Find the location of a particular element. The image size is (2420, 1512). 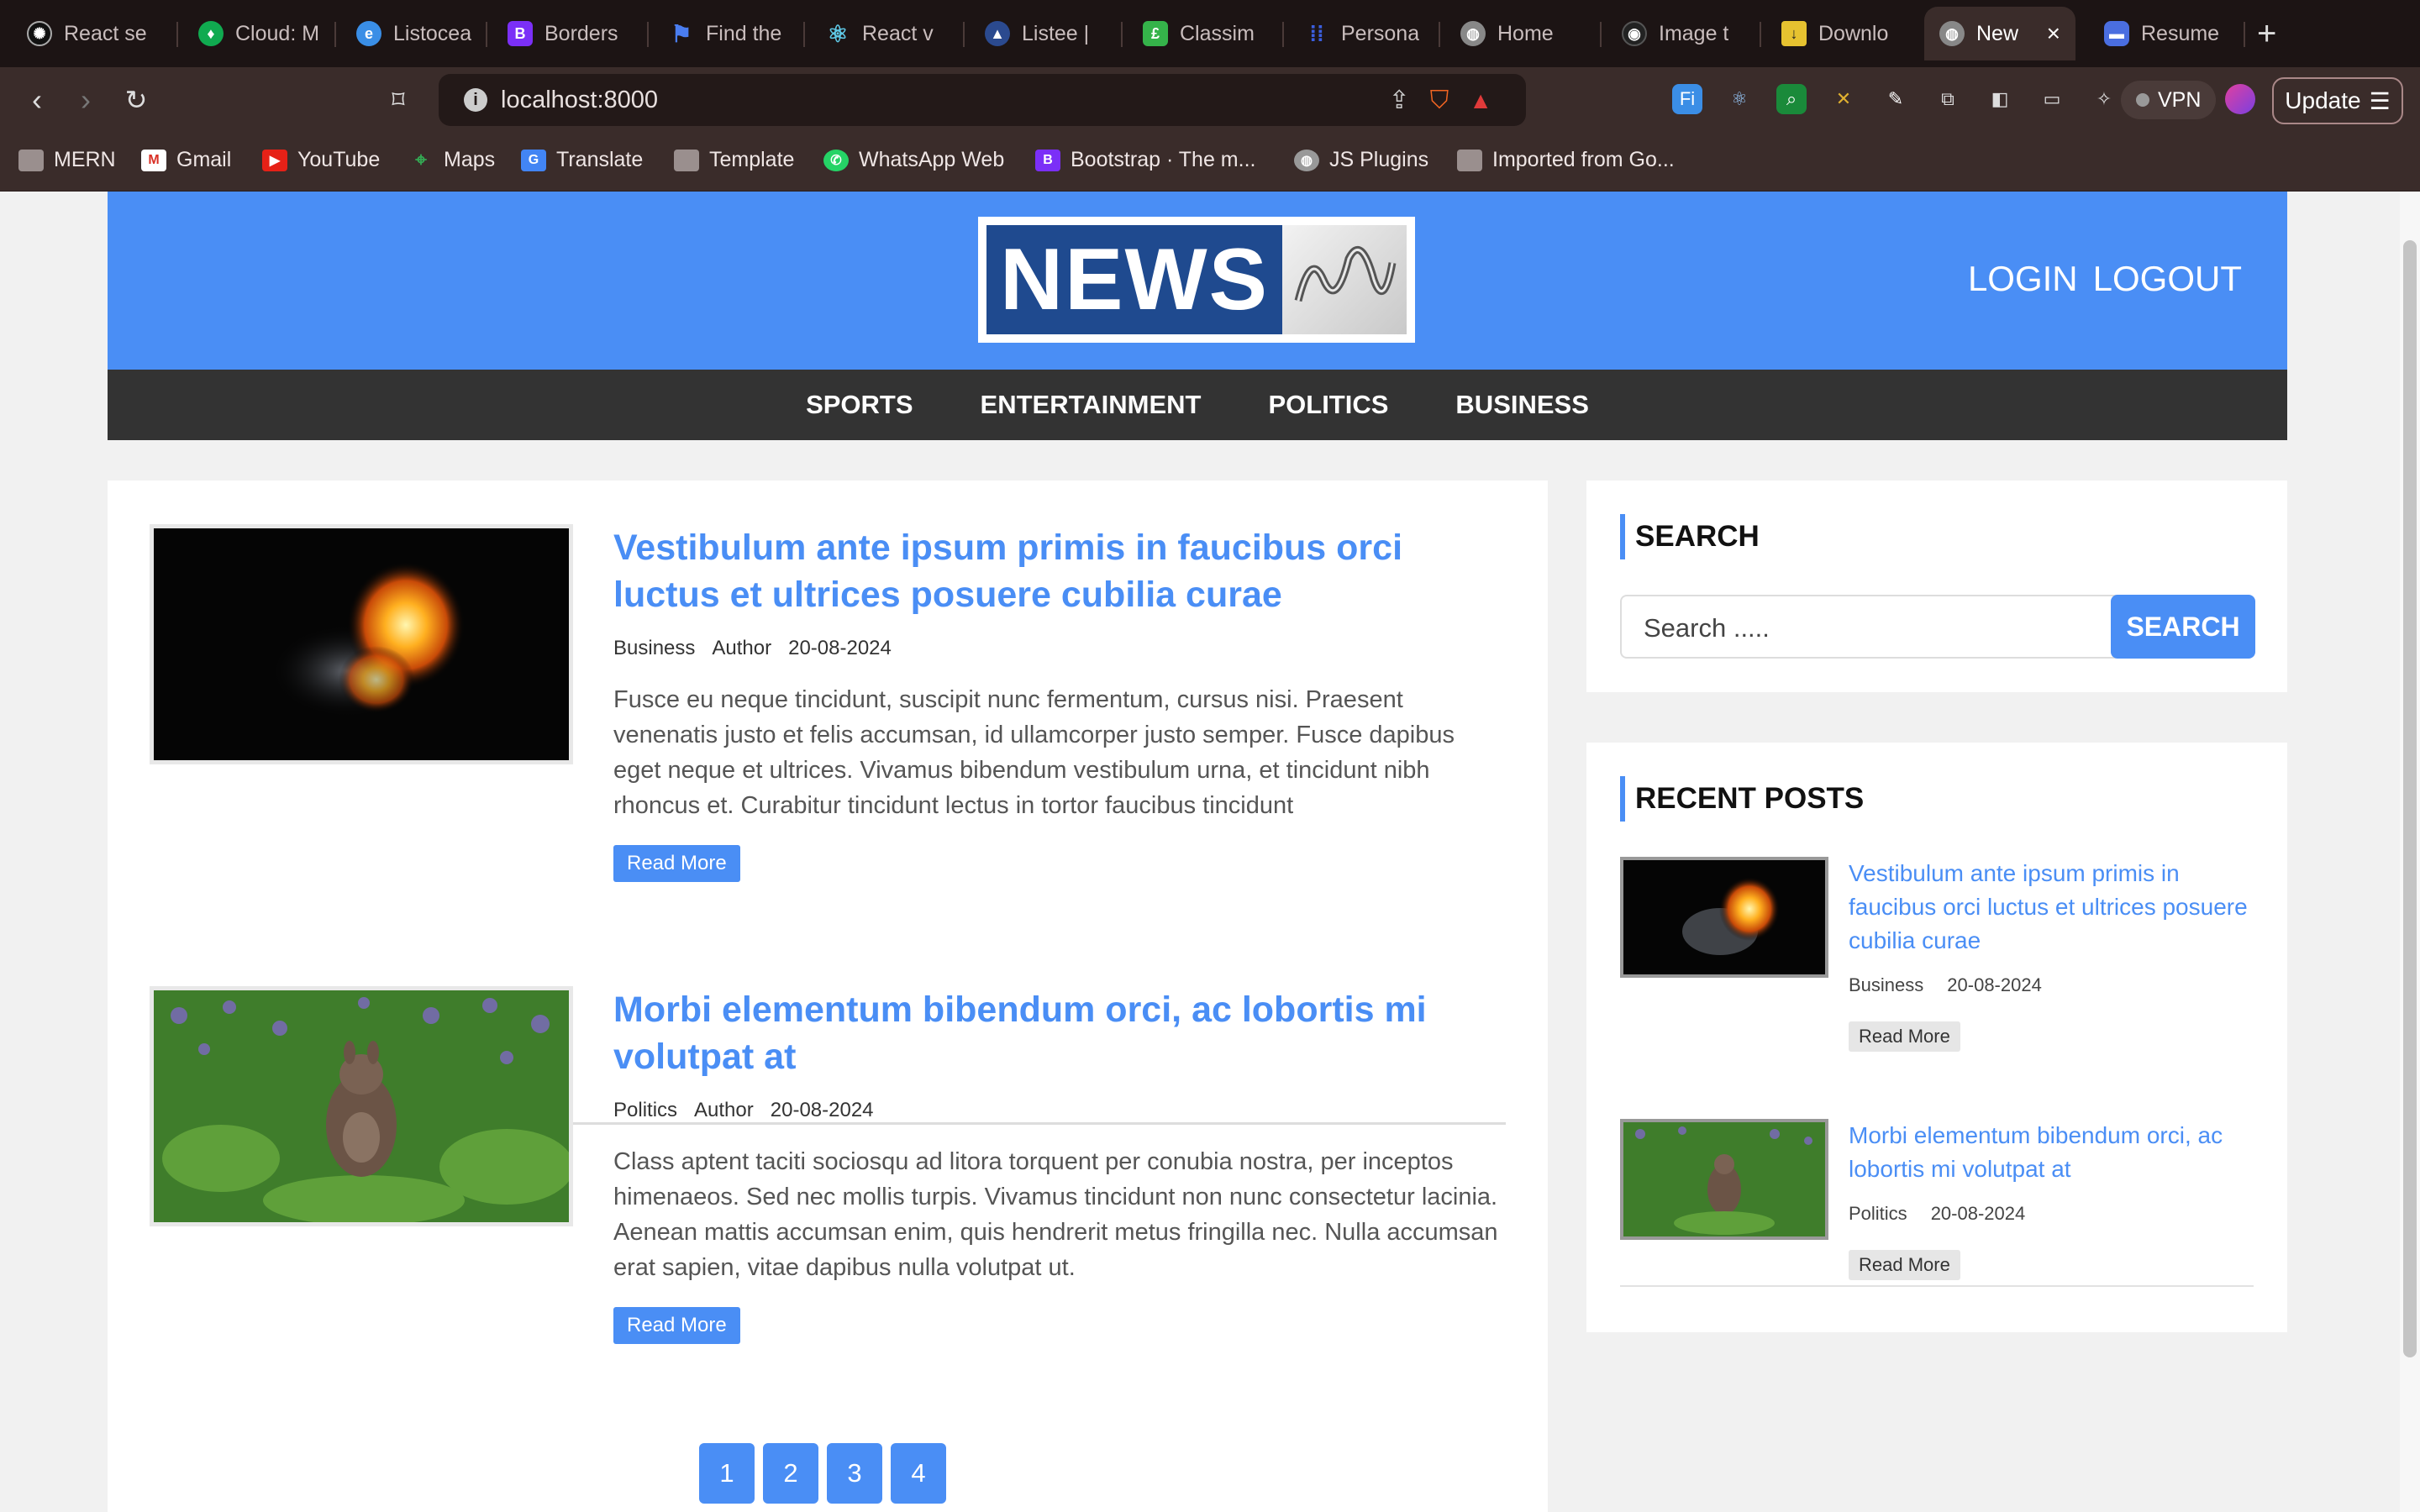

post-author: Author is located at coordinates (742, 648).